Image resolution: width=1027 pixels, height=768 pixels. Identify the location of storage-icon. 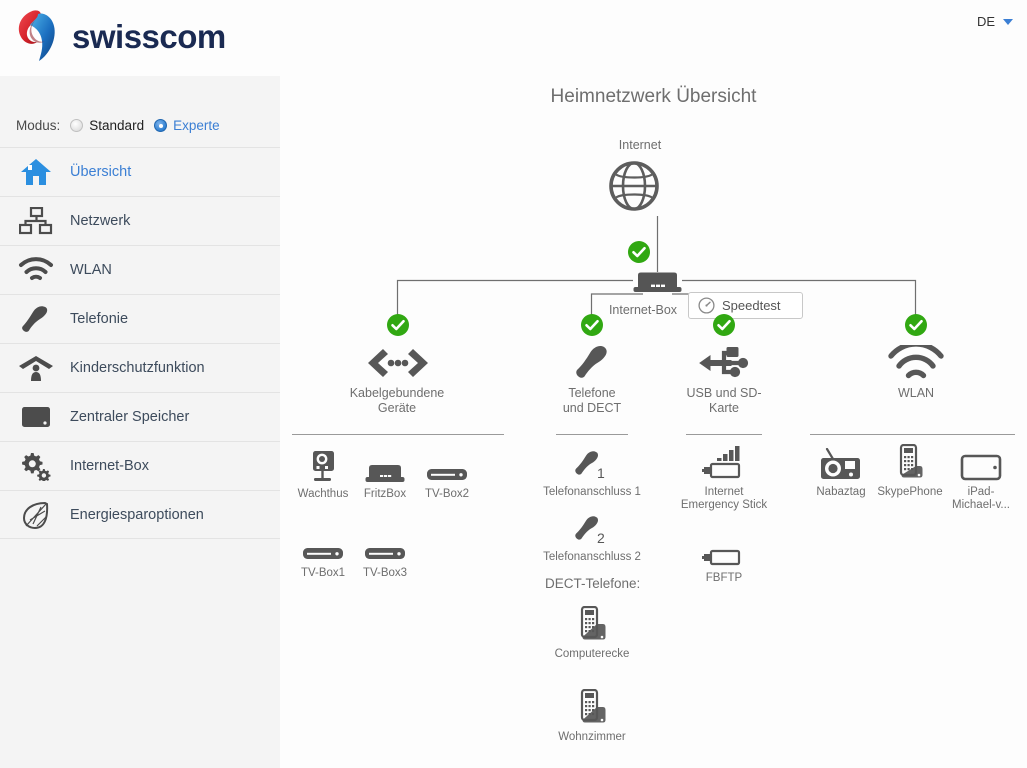
(36, 417).